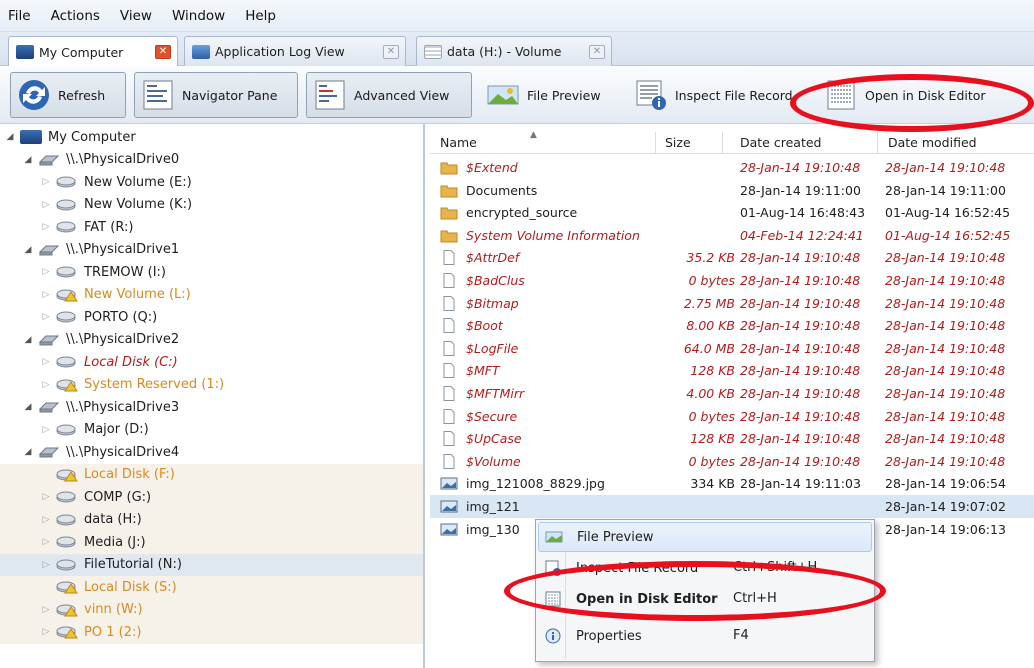  Describe the element at coordinates (211, 564) in the screenshot. I see `tree-item: ▷ FileTutorial (N:)` at that location.